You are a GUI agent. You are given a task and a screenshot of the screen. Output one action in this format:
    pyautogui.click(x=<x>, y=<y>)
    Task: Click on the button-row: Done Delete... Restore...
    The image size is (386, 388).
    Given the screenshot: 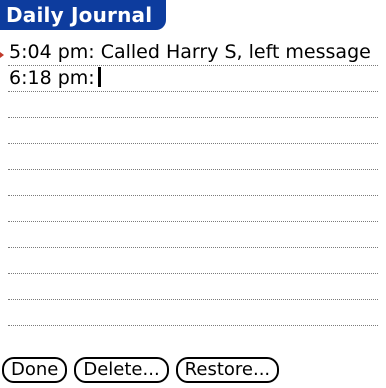 What is the action you would take?
    pyautogui.click(x=140, y=370)
    